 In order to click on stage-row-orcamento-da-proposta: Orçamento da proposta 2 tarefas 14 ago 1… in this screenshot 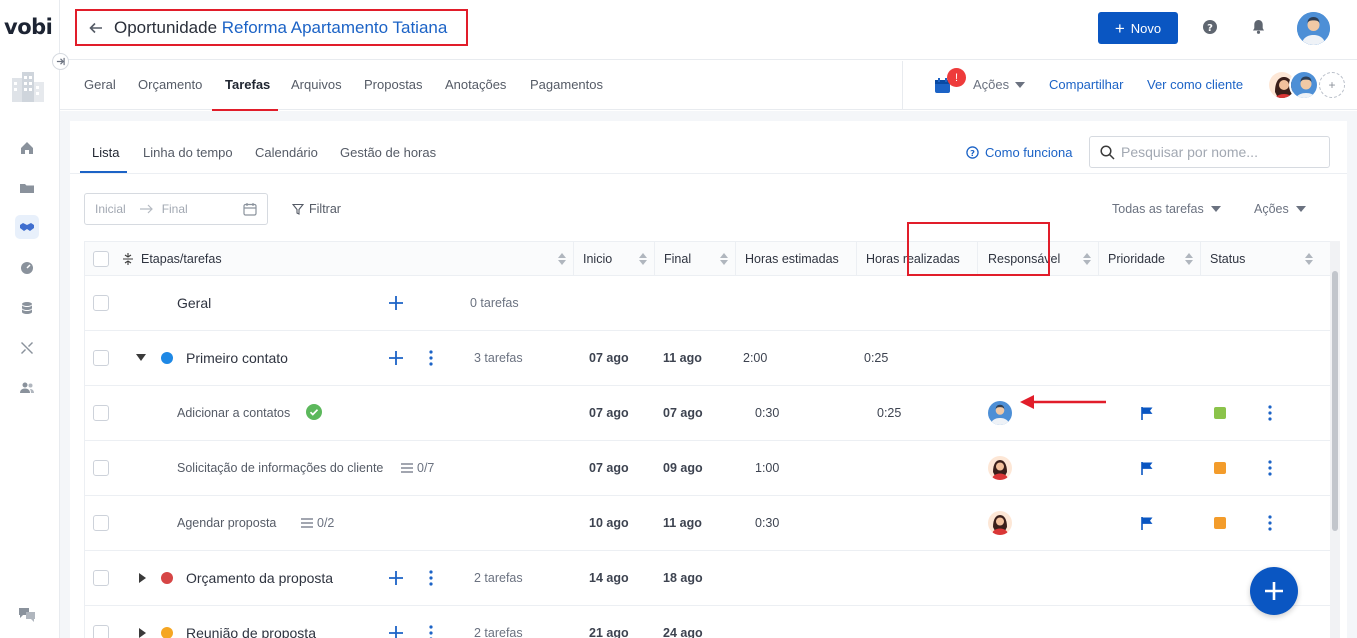, I will do `click(707, 578)`.